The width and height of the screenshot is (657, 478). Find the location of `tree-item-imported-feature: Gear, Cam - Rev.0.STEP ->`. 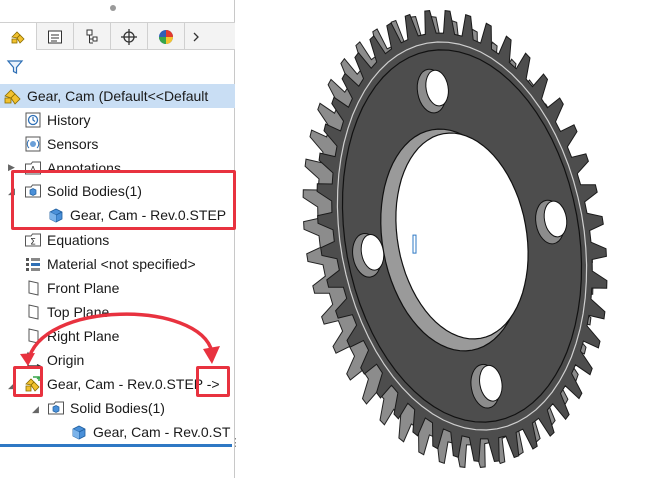

tree-item-imported-feature: Gear, Cam - Rev.0.STEP -> is located at coordinates (122, 384).